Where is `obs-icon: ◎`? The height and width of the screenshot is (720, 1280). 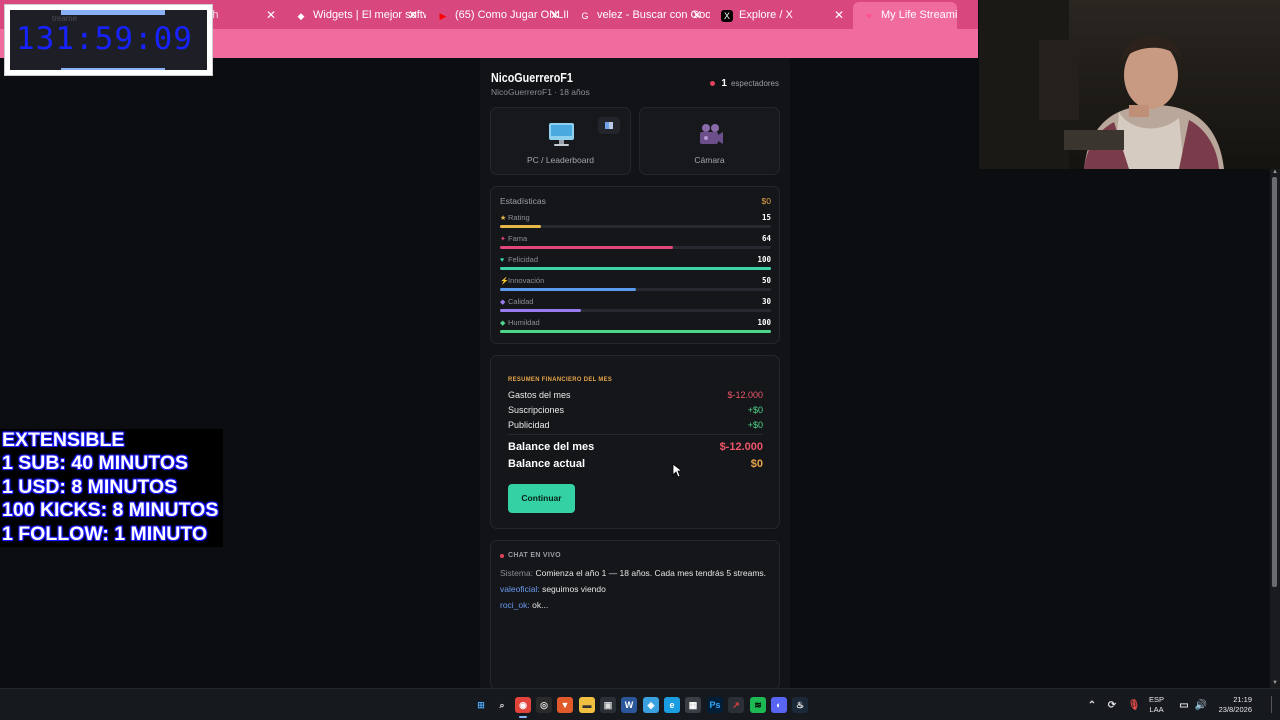
obs-icon: ◎ is located at coordinates (544, 705).